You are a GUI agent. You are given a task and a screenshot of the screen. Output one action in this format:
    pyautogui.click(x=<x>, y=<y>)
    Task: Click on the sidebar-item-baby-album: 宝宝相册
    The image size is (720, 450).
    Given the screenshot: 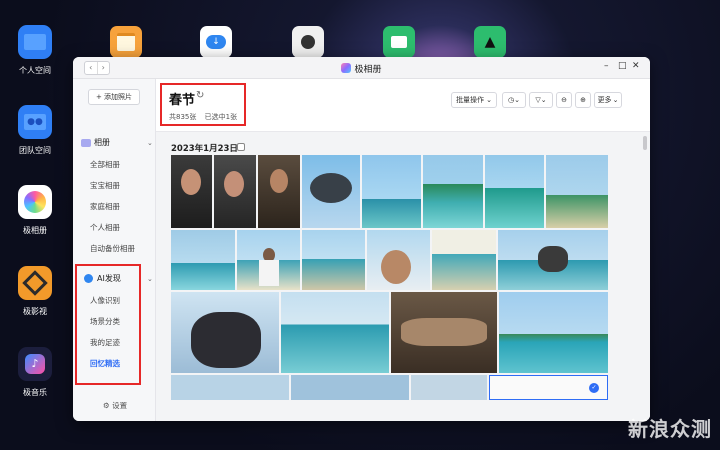 What is the action you would take?
    pyautogui.click(x=105, y=185)
    